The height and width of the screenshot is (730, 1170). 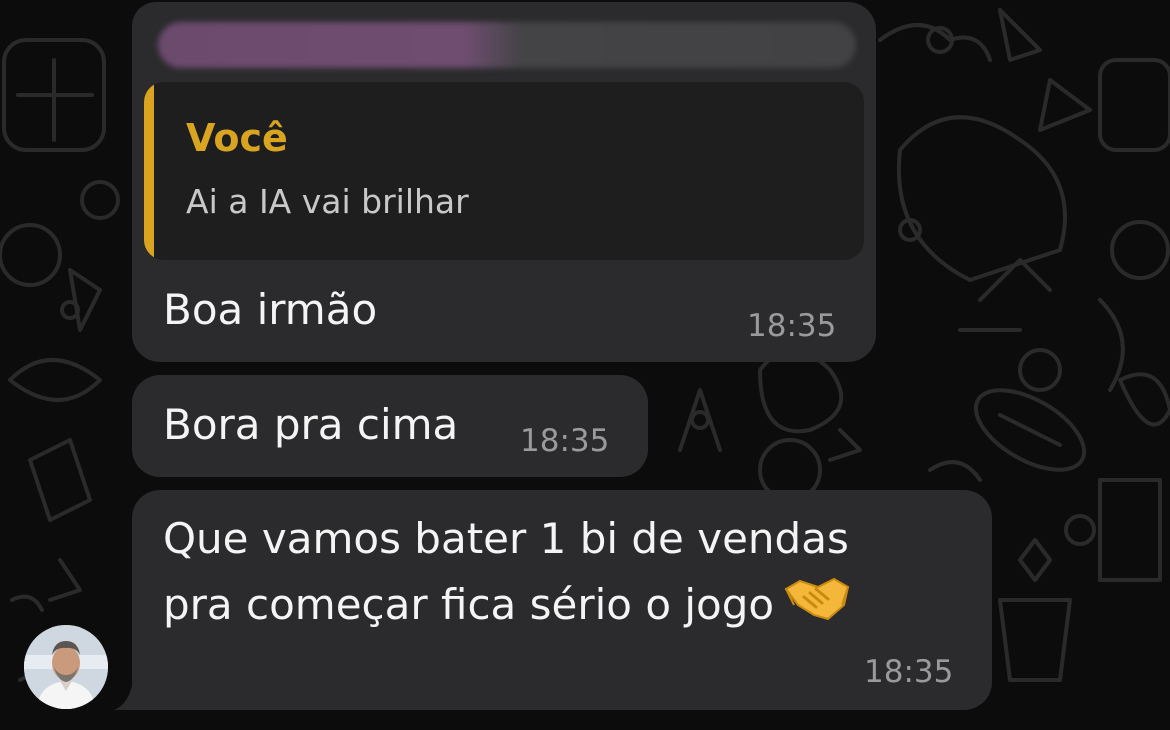 What do you see at coordinates (507, 45) in the screenshot?
I see `blurred-sender-name` at bounding box center [507, 45].